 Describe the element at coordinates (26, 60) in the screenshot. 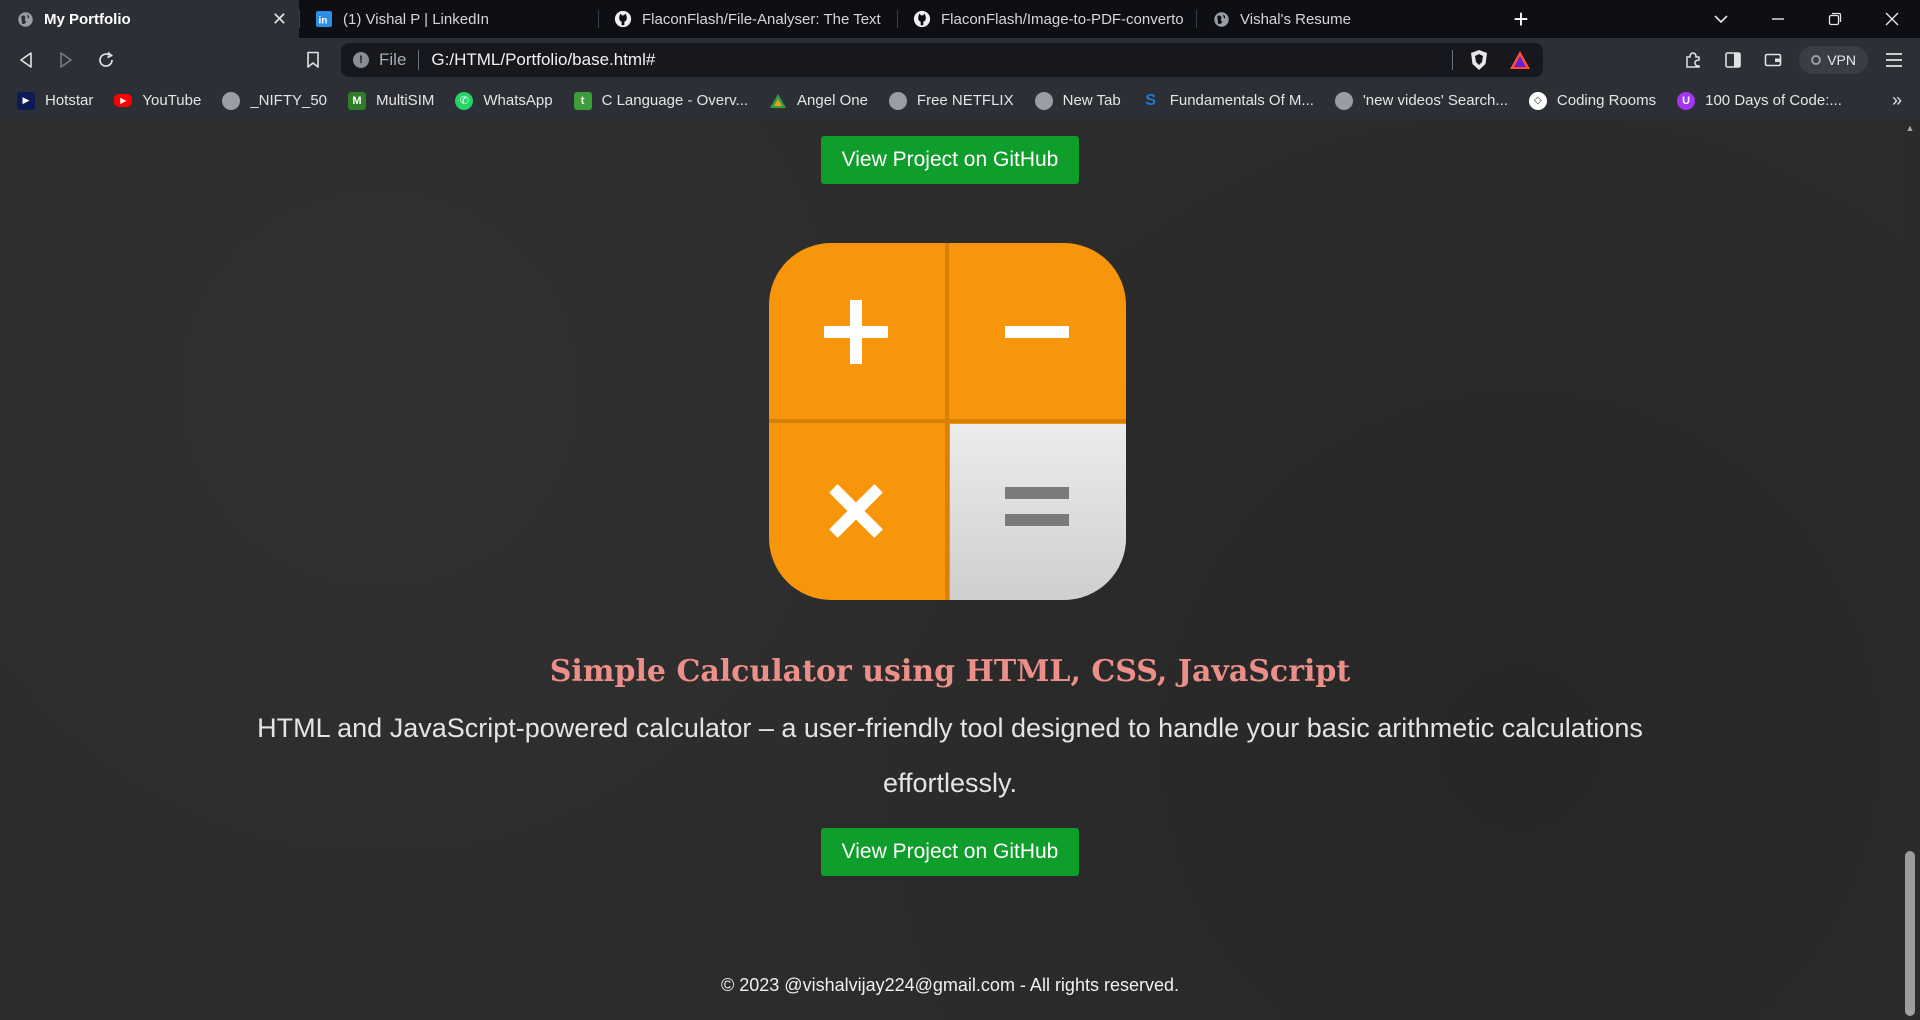

I see `back-icon` at that location.